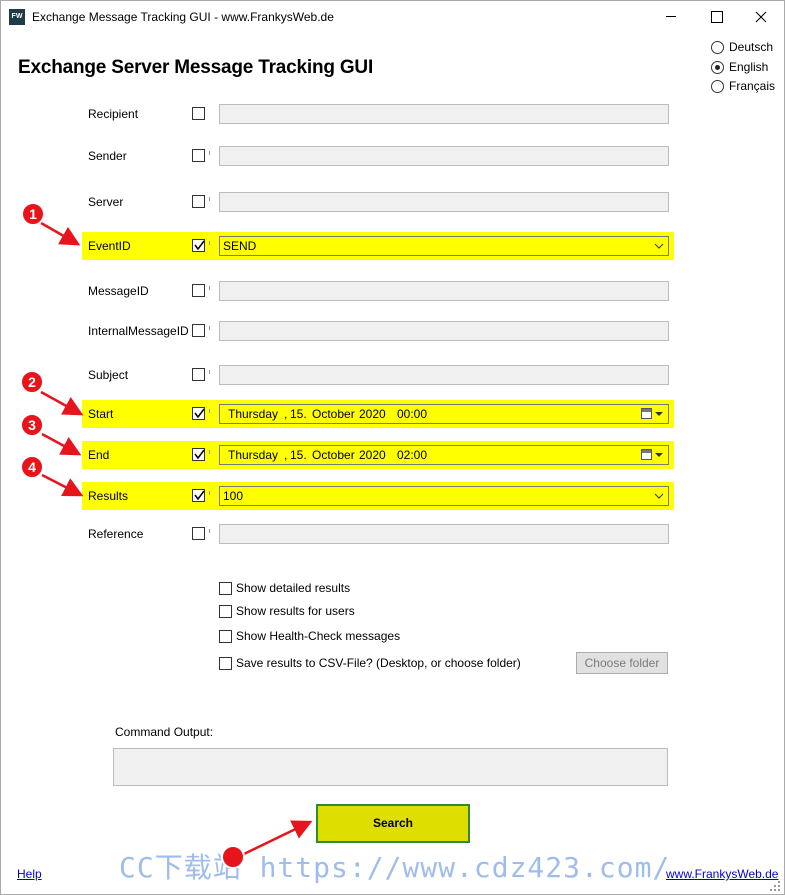 This screenshot has width=785, height=895. I want to click on annotation-marker-1: 1, so click(51, 224).